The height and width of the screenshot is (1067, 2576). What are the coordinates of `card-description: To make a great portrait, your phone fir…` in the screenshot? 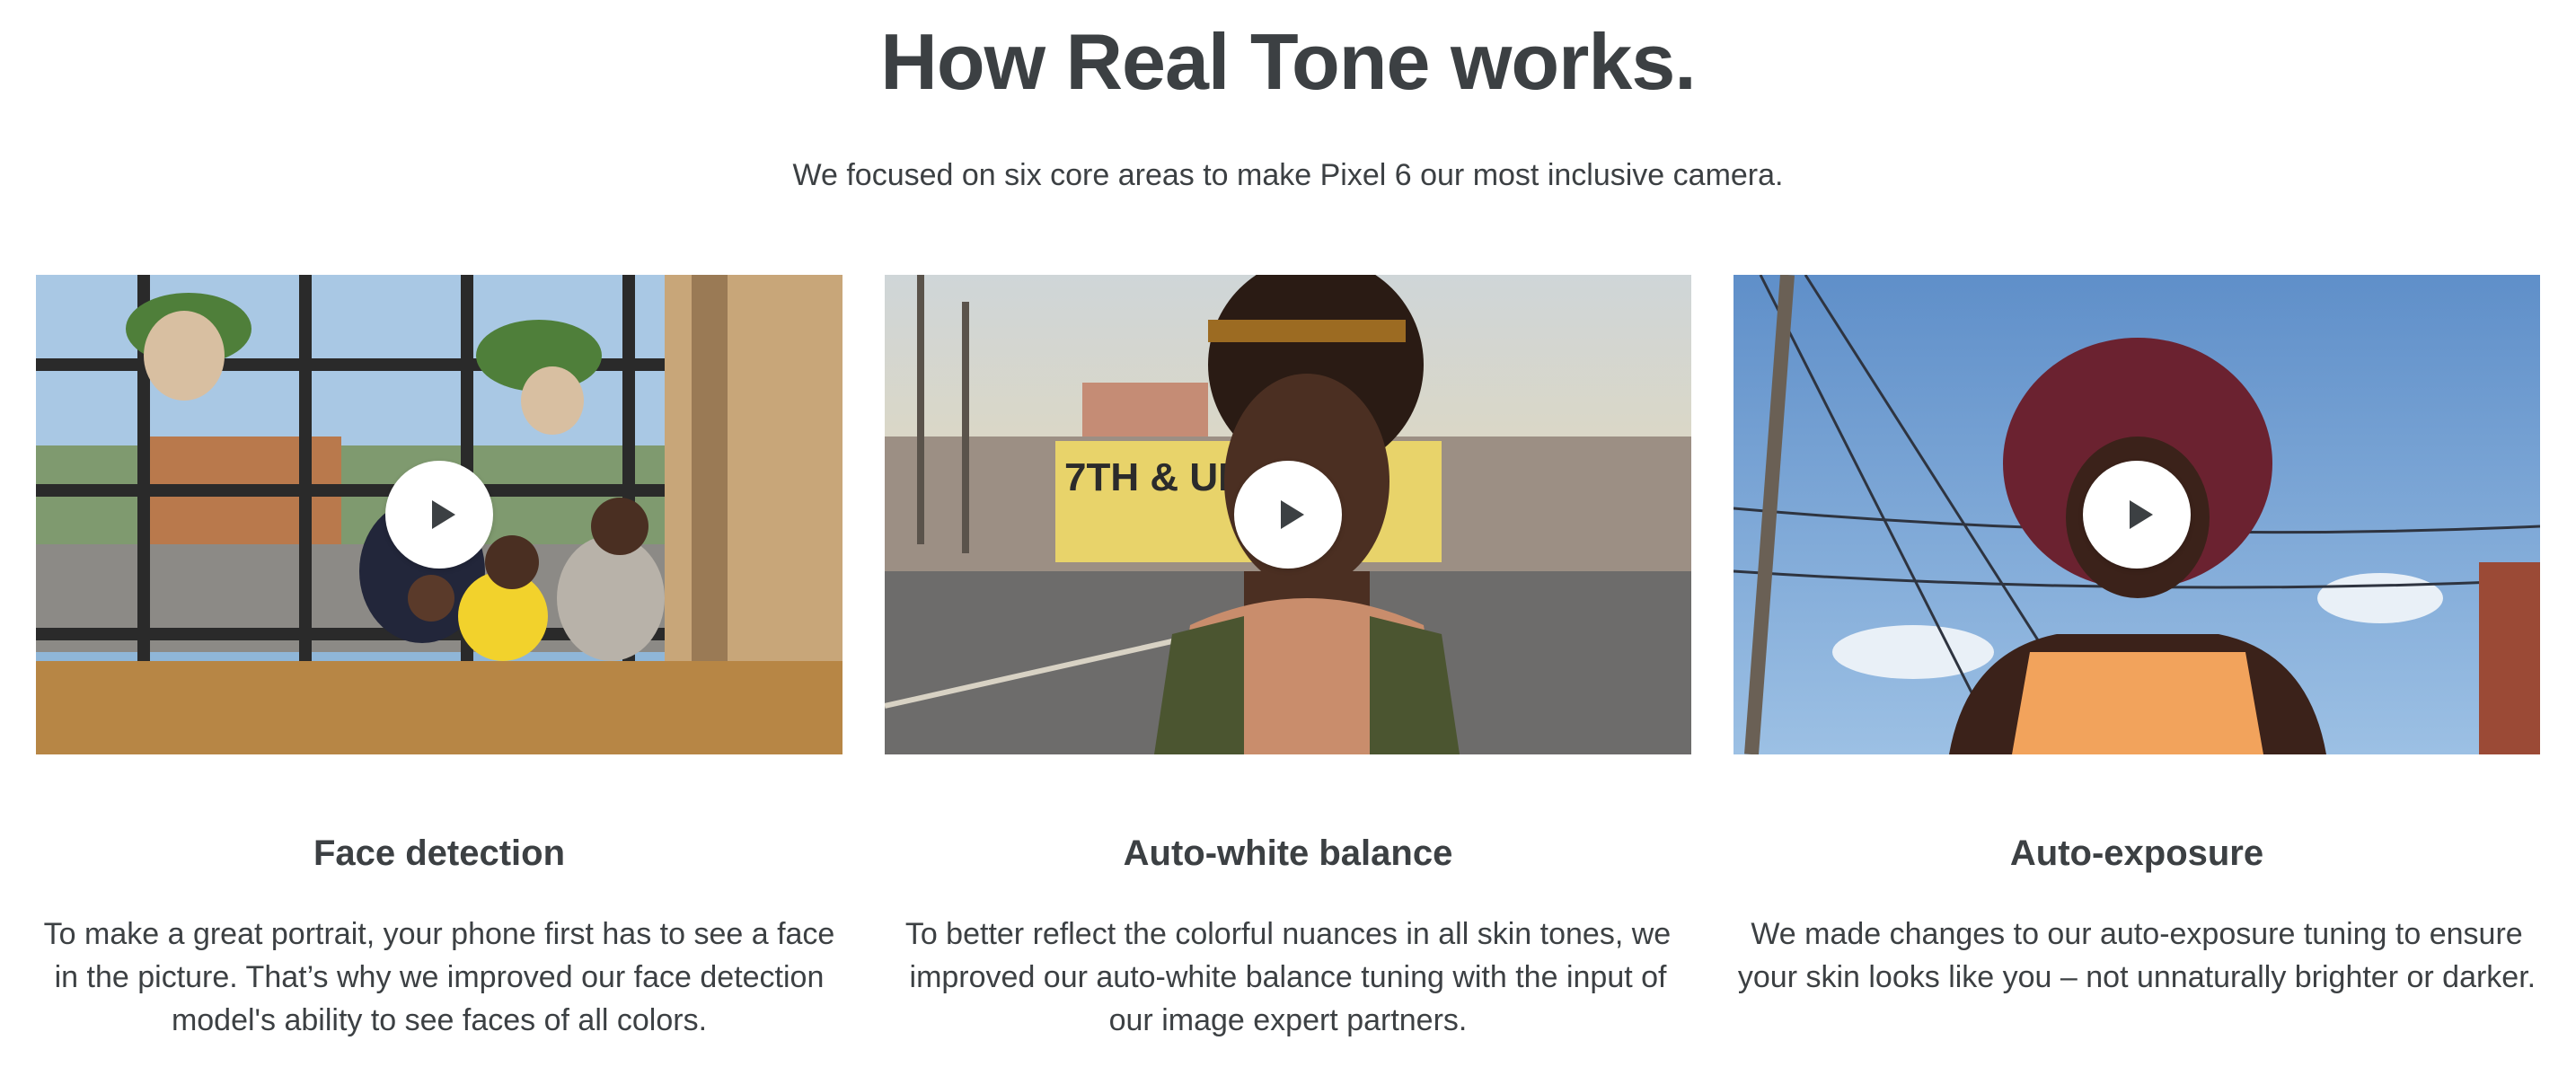 It's located at (439, 977).